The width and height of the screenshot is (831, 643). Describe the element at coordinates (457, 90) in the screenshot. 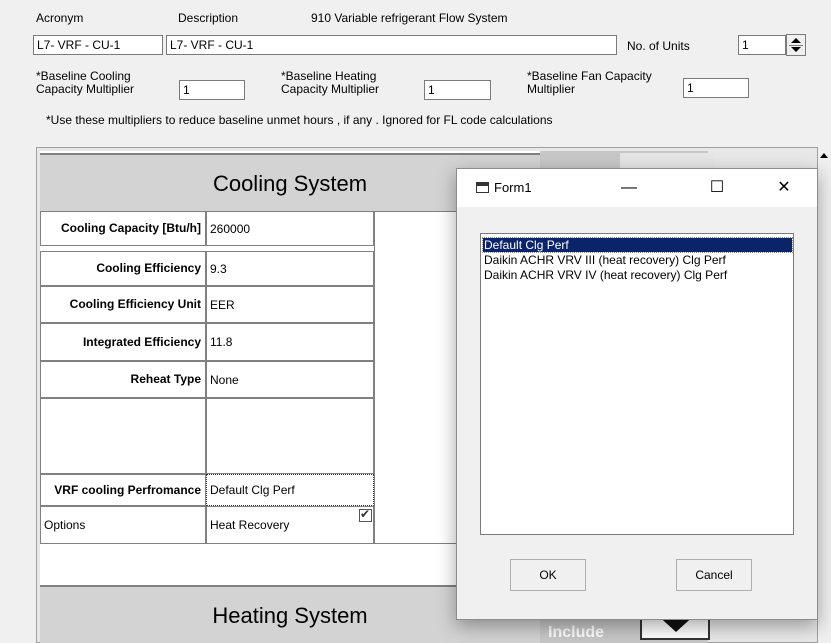

I see `heating-multiplier-input: 1` at that location.